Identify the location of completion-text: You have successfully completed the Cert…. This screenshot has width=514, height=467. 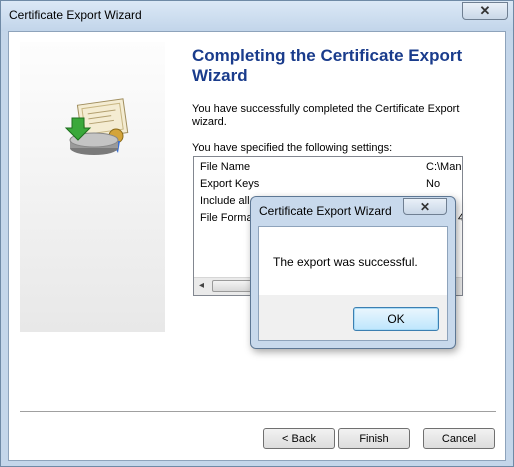
(326, 115).